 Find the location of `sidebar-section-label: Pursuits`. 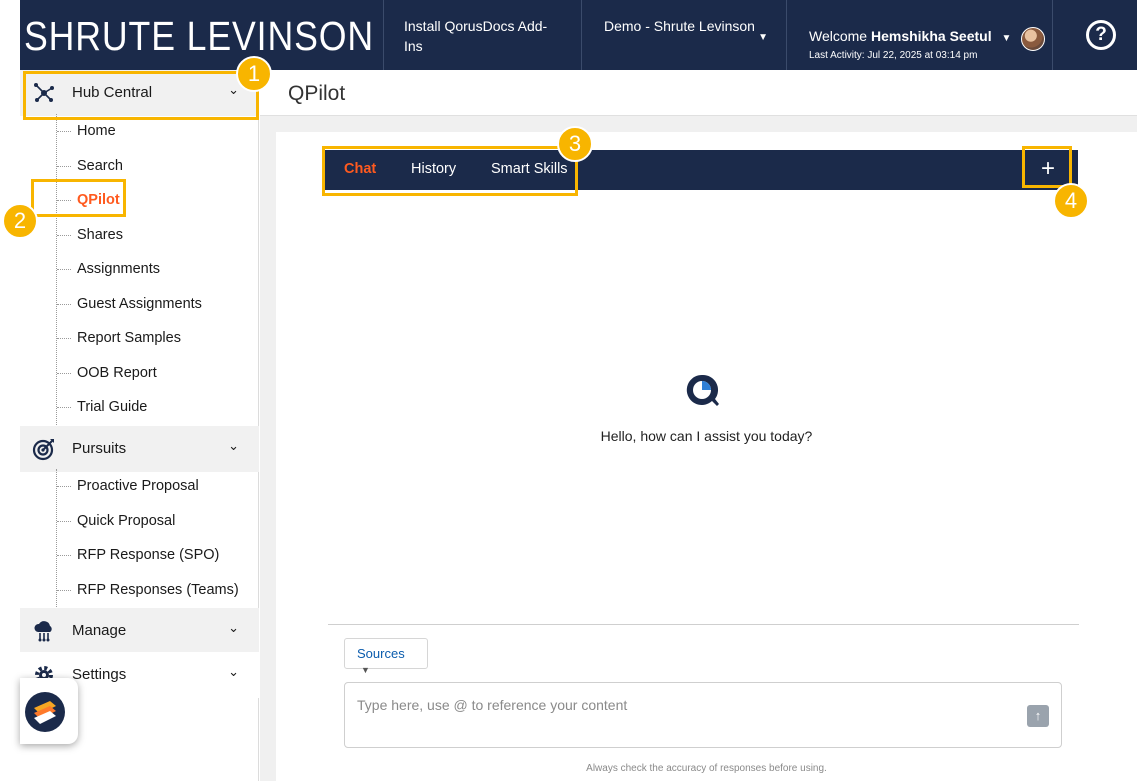

sidebar-section-label: Pursuits is located at coordinates (99, 448).